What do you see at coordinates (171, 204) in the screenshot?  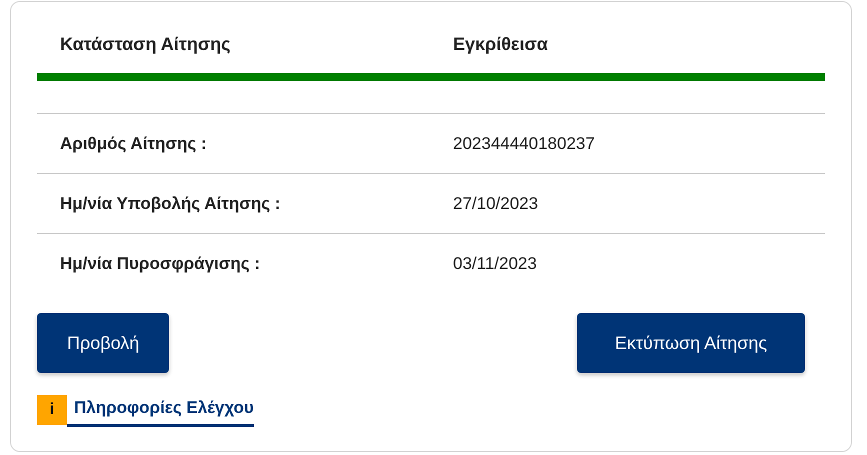 I see `detail-label: Ημ/νία Υποβολής Αίτησης :` at bounding box center [171, 204].